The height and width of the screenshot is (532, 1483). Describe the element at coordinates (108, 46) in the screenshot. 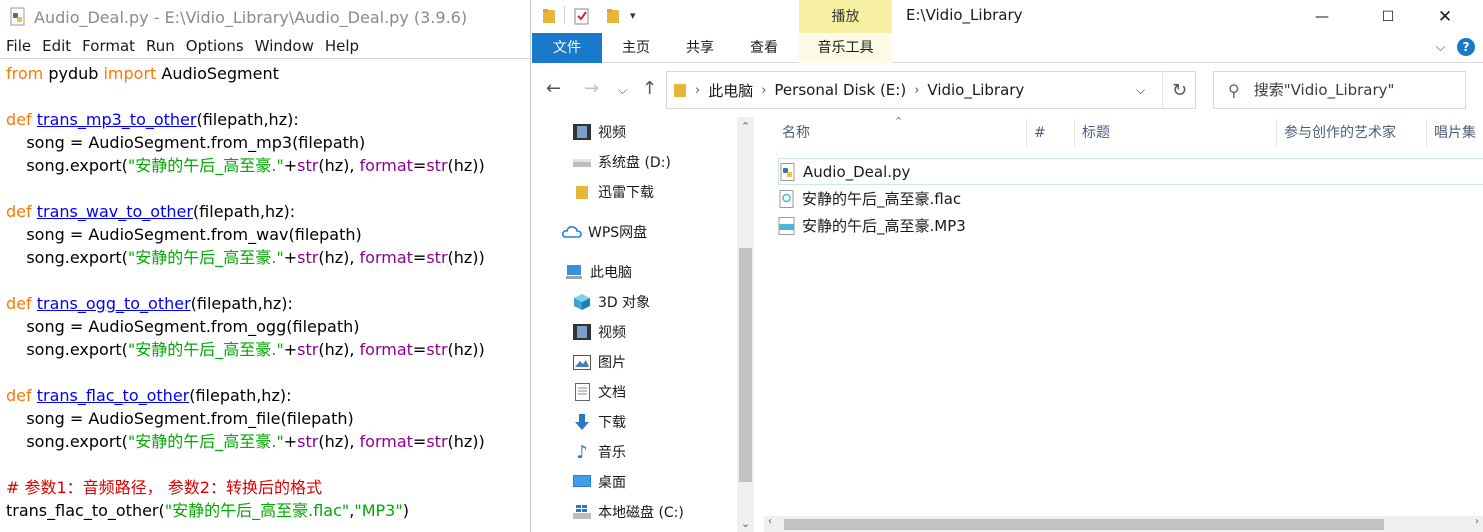

I see `menu-format: Format` at that location.